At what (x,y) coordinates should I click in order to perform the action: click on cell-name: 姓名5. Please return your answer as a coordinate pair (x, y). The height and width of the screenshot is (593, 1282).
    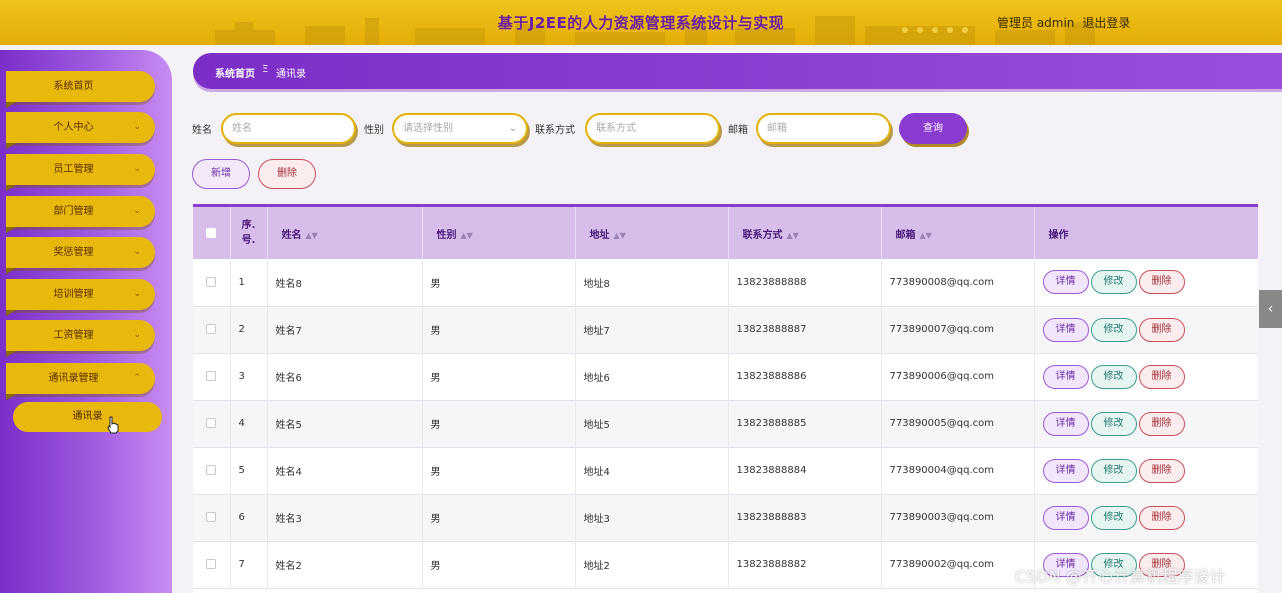
    Looking at the image, I should click on (345, 423).